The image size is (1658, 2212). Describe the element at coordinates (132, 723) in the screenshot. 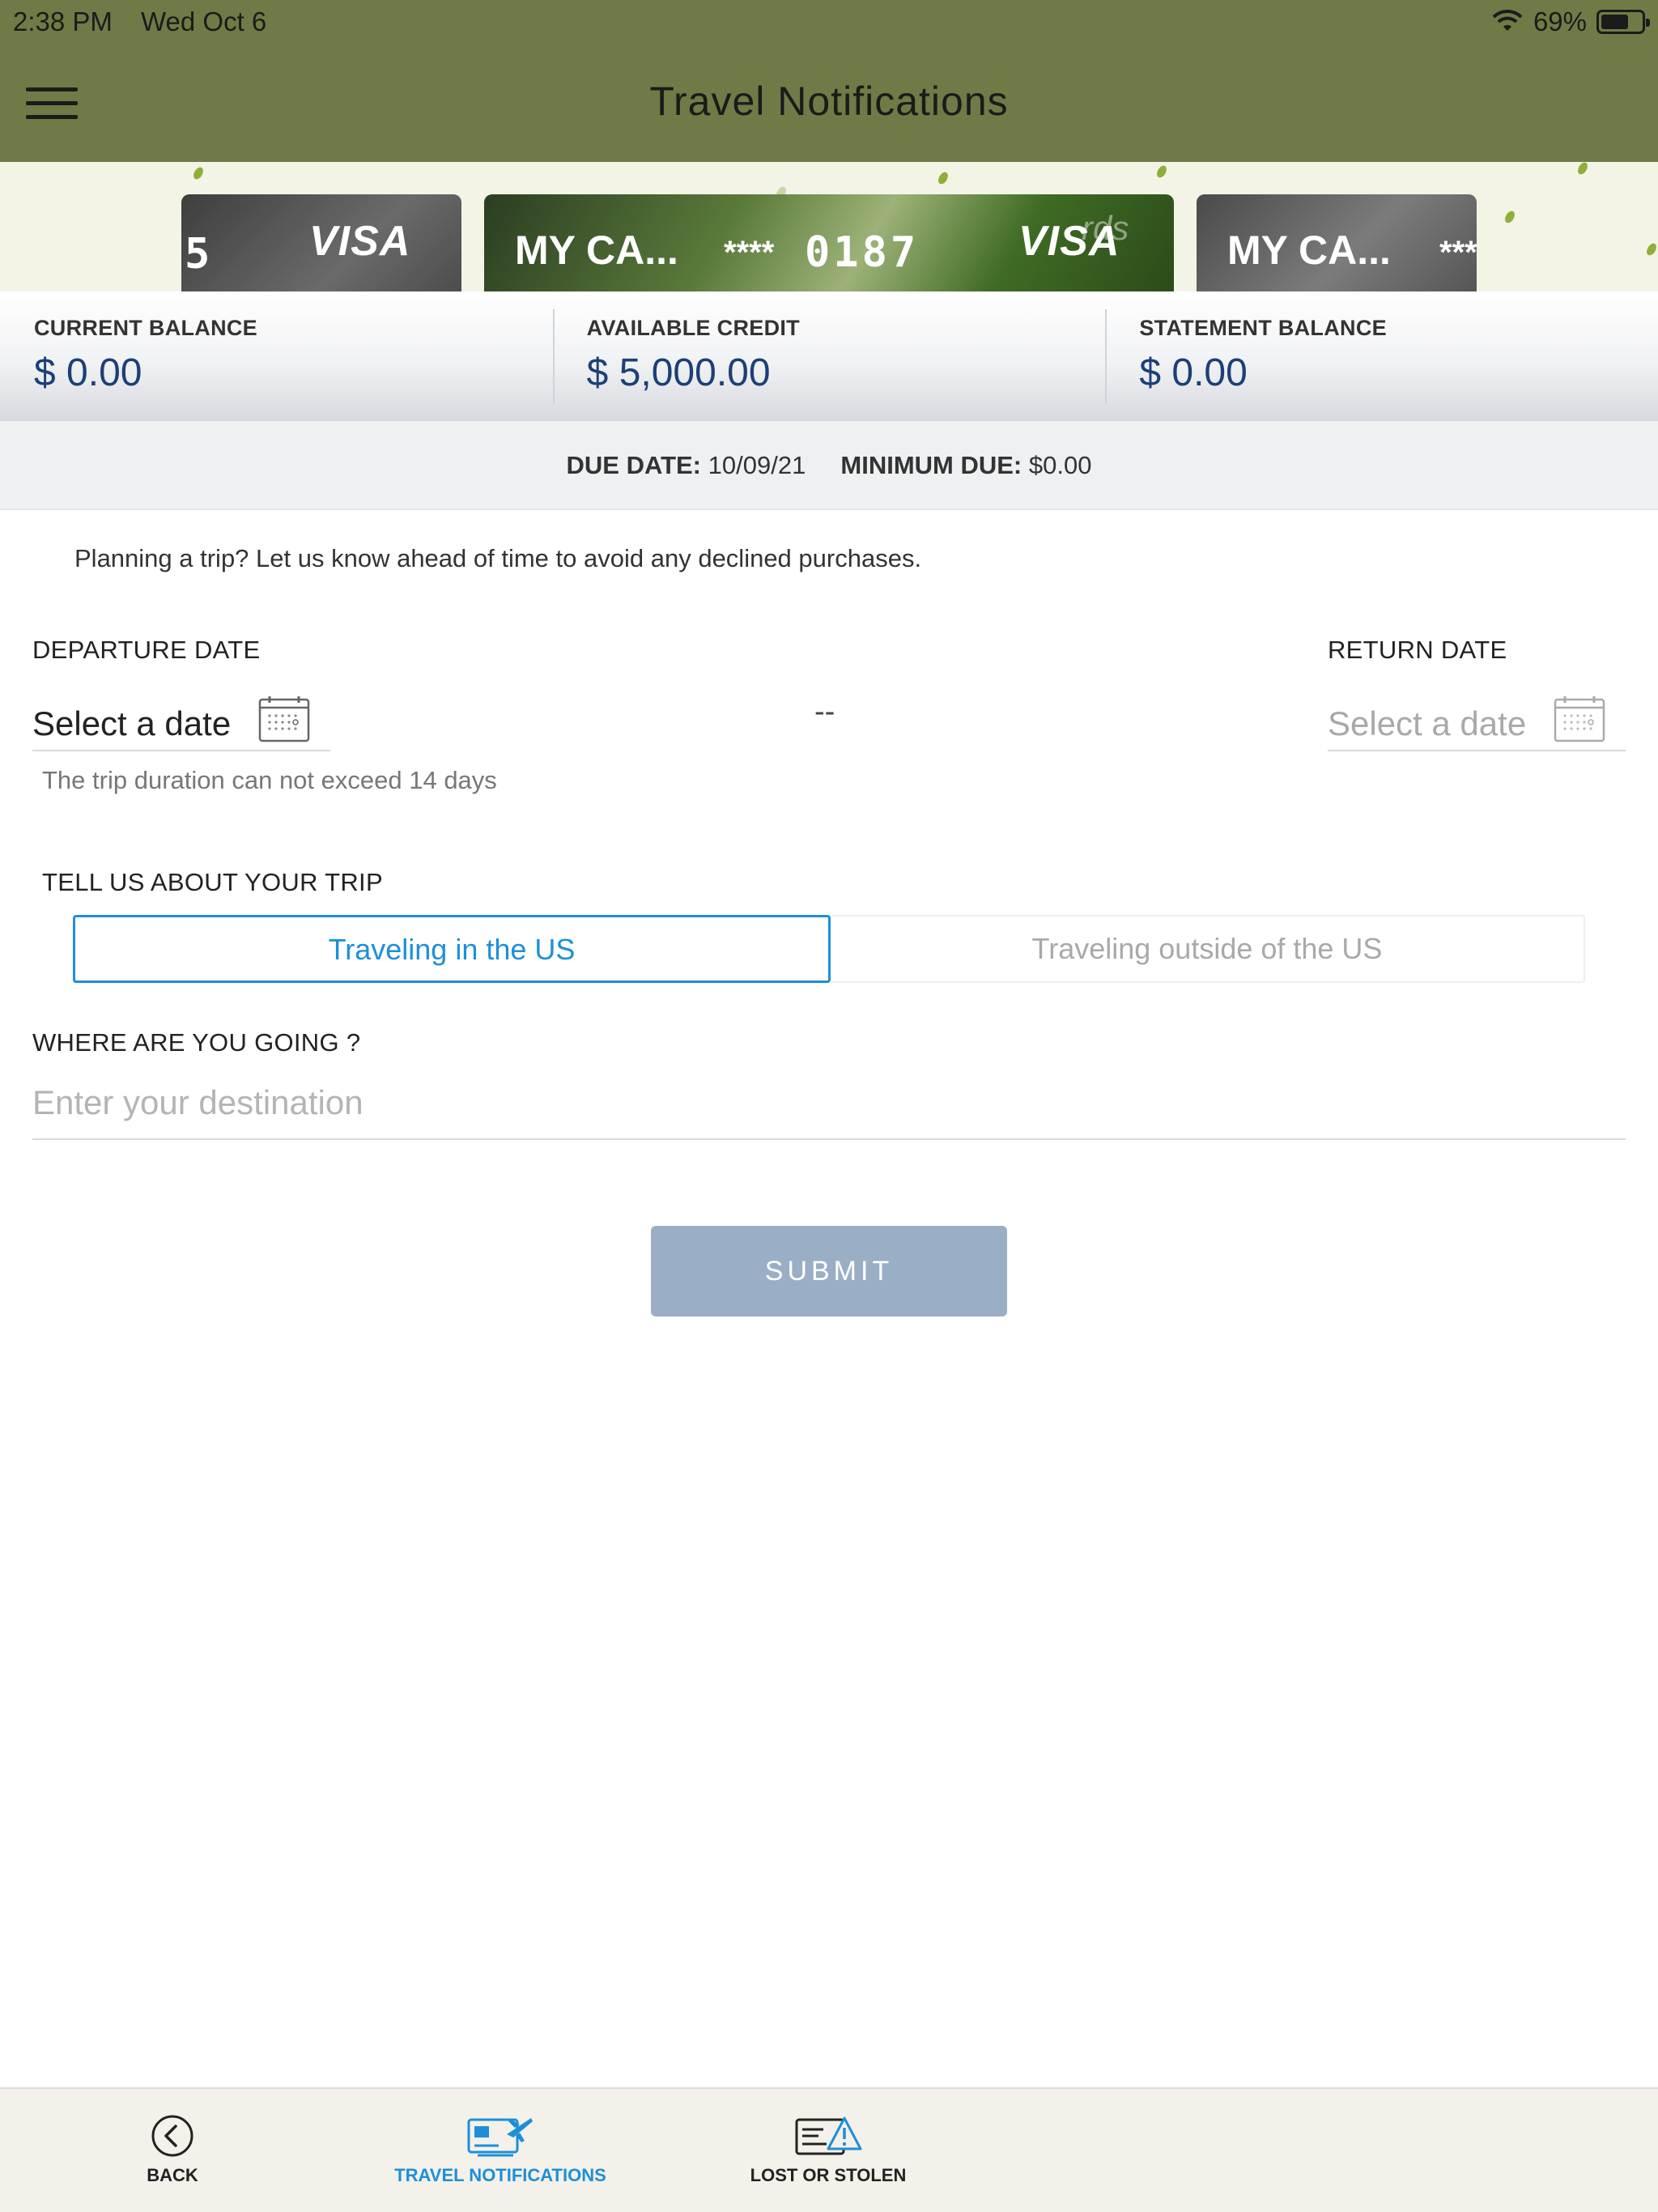

I see `departure-date-value: Select a date` at that location.